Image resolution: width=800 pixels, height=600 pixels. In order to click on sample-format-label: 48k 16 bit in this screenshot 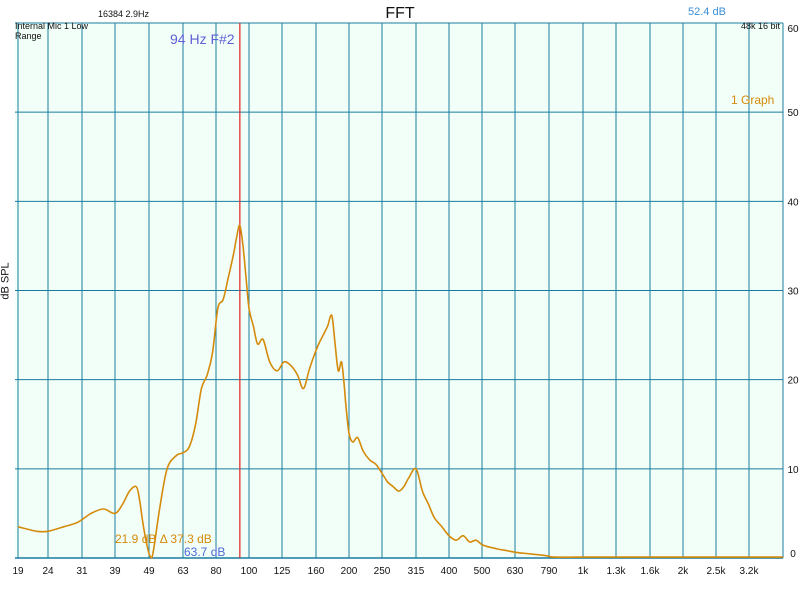, I will do `click(760, 26)`.